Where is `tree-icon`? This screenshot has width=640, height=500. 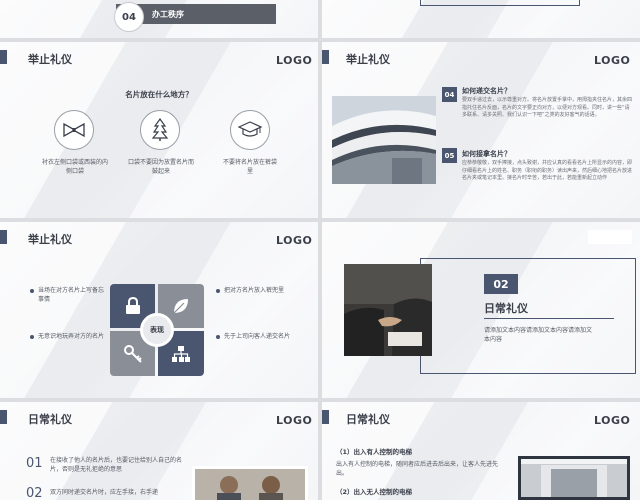
tree-icon is located at coordinates (160, 130).